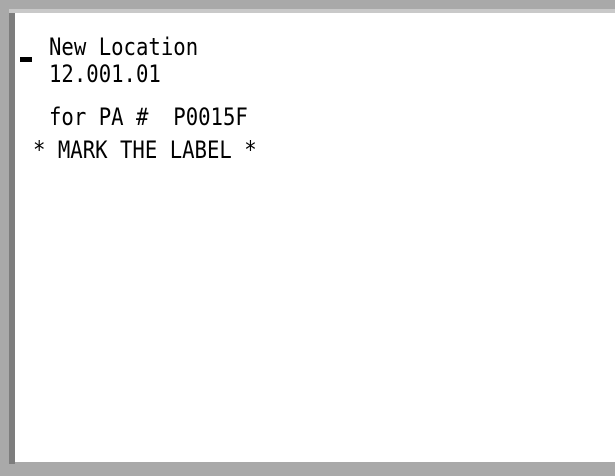 The image size is (615, 476). Describe the element at coordinates (307, 469) in the screenshot. I see `window-border-bottom` at that location.